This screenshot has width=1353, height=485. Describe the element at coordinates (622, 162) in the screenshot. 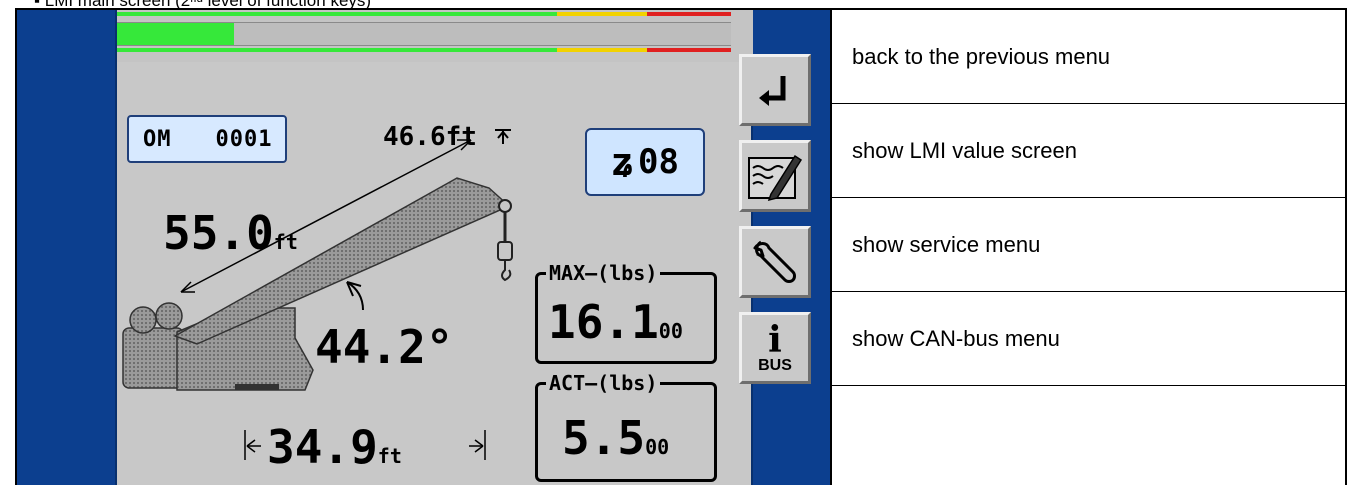

I see `hook-block-icon: ʑ` at that location.